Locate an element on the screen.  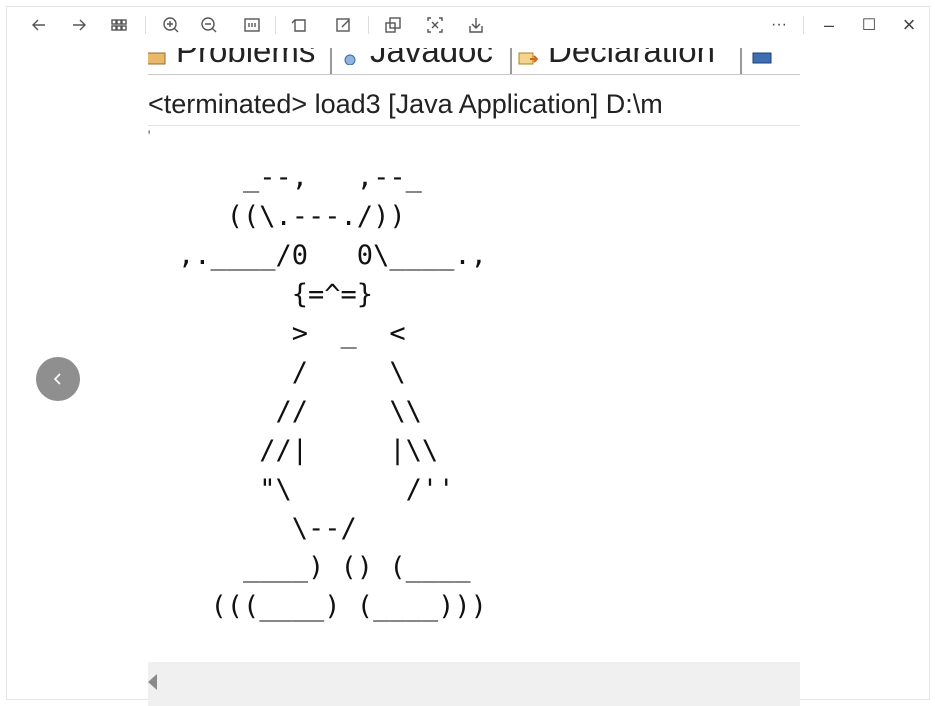
chevron-left-icon is located at coordinates (57, 379).